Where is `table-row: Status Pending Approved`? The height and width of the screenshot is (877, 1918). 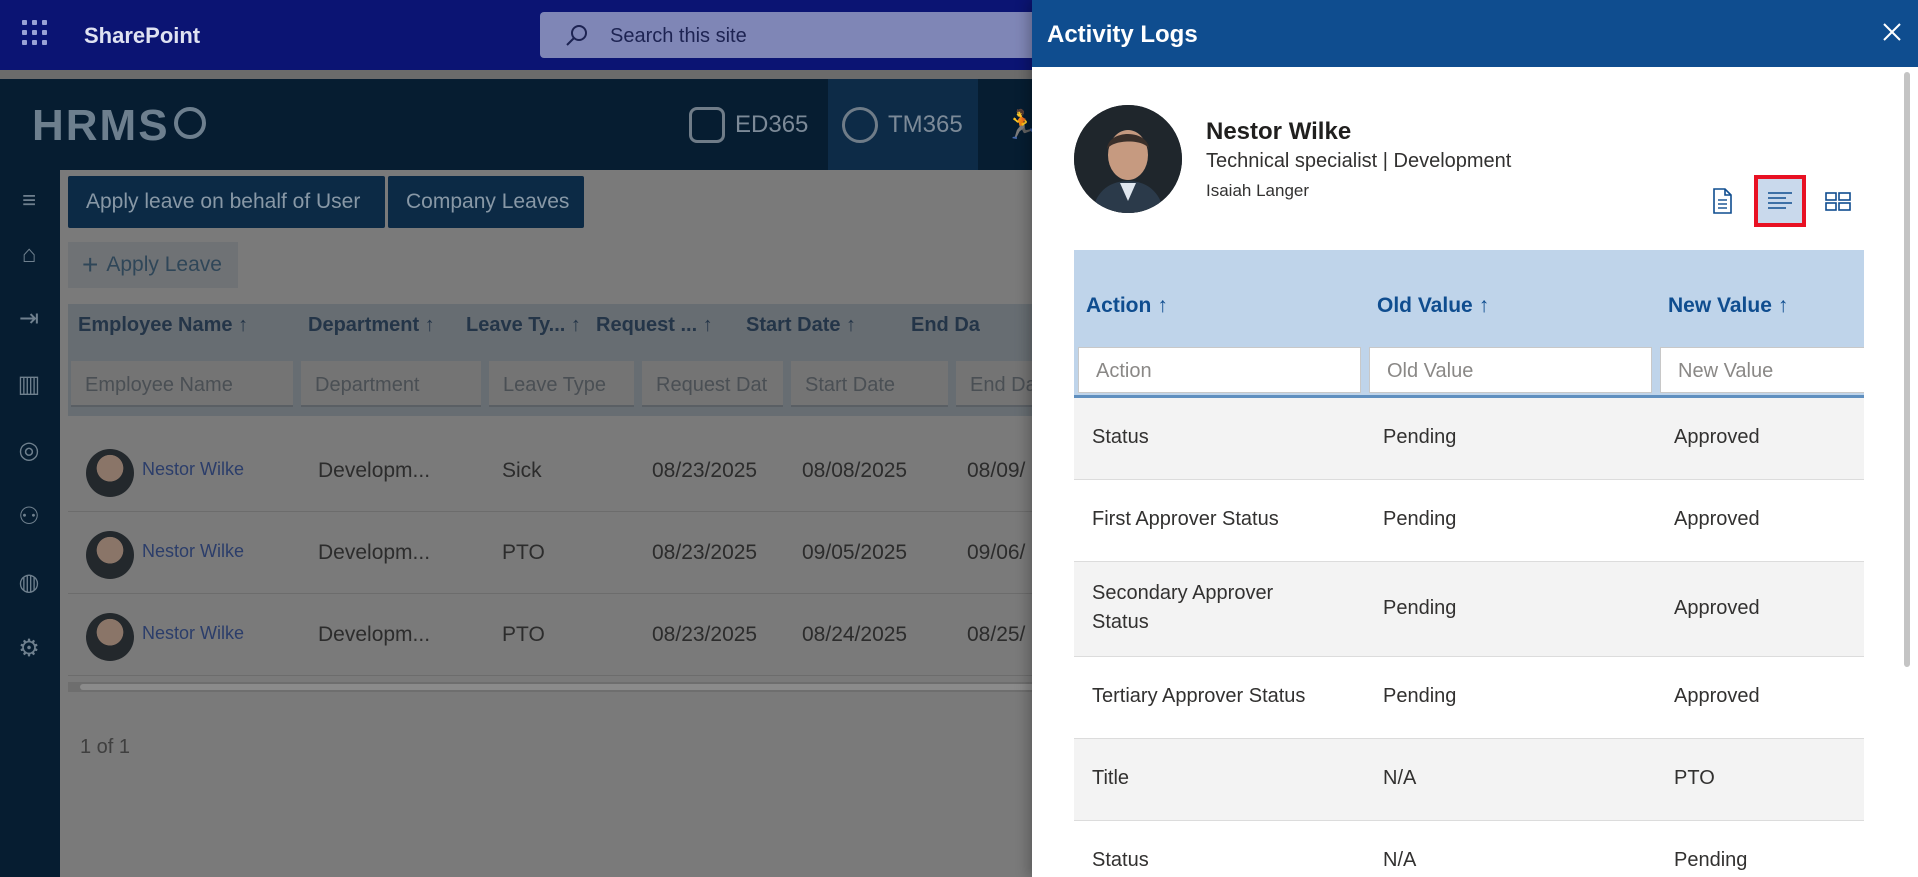
table-row: Status Pending Approved is located at coordinates (1469, 439).